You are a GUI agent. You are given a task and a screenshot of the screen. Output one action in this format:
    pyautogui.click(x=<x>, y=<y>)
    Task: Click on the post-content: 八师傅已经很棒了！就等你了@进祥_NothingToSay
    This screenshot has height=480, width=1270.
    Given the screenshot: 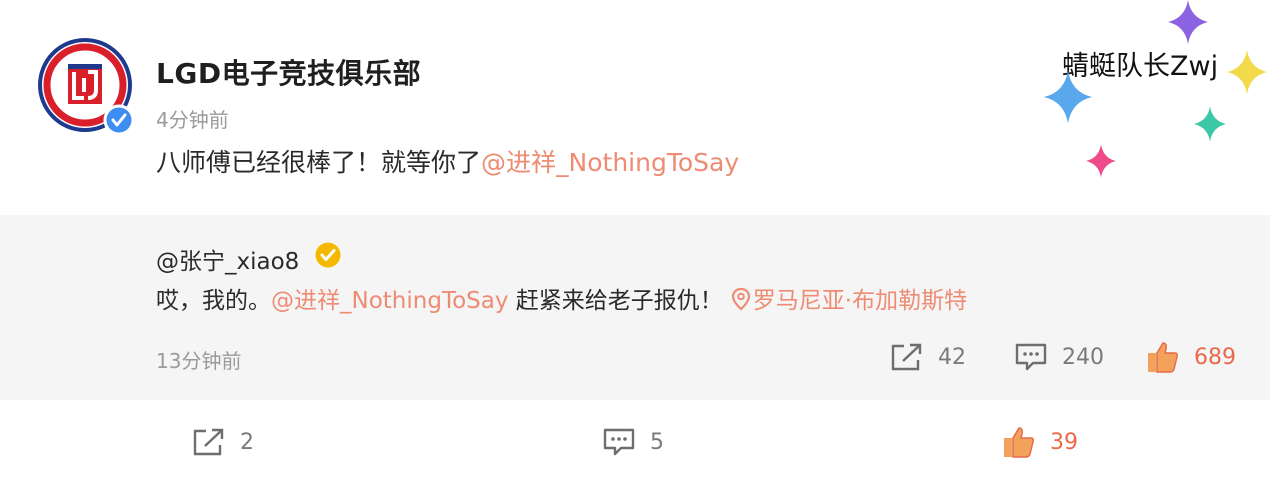 What is the action you would take?
    pyautogui.click(x=447, y=161)
    